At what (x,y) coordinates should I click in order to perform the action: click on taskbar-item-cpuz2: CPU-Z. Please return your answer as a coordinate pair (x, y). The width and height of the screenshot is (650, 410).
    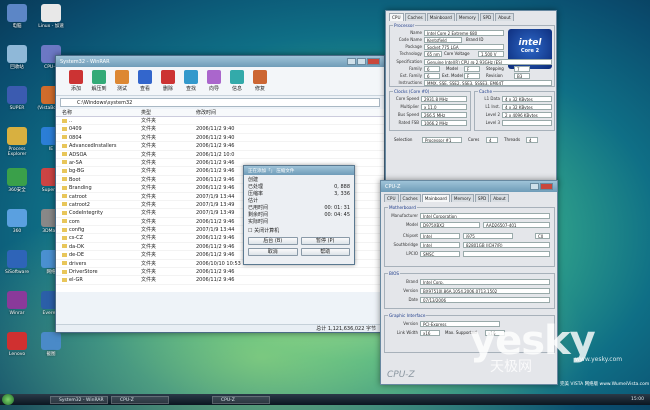
    Looking at the image, I should click on (241, 399).